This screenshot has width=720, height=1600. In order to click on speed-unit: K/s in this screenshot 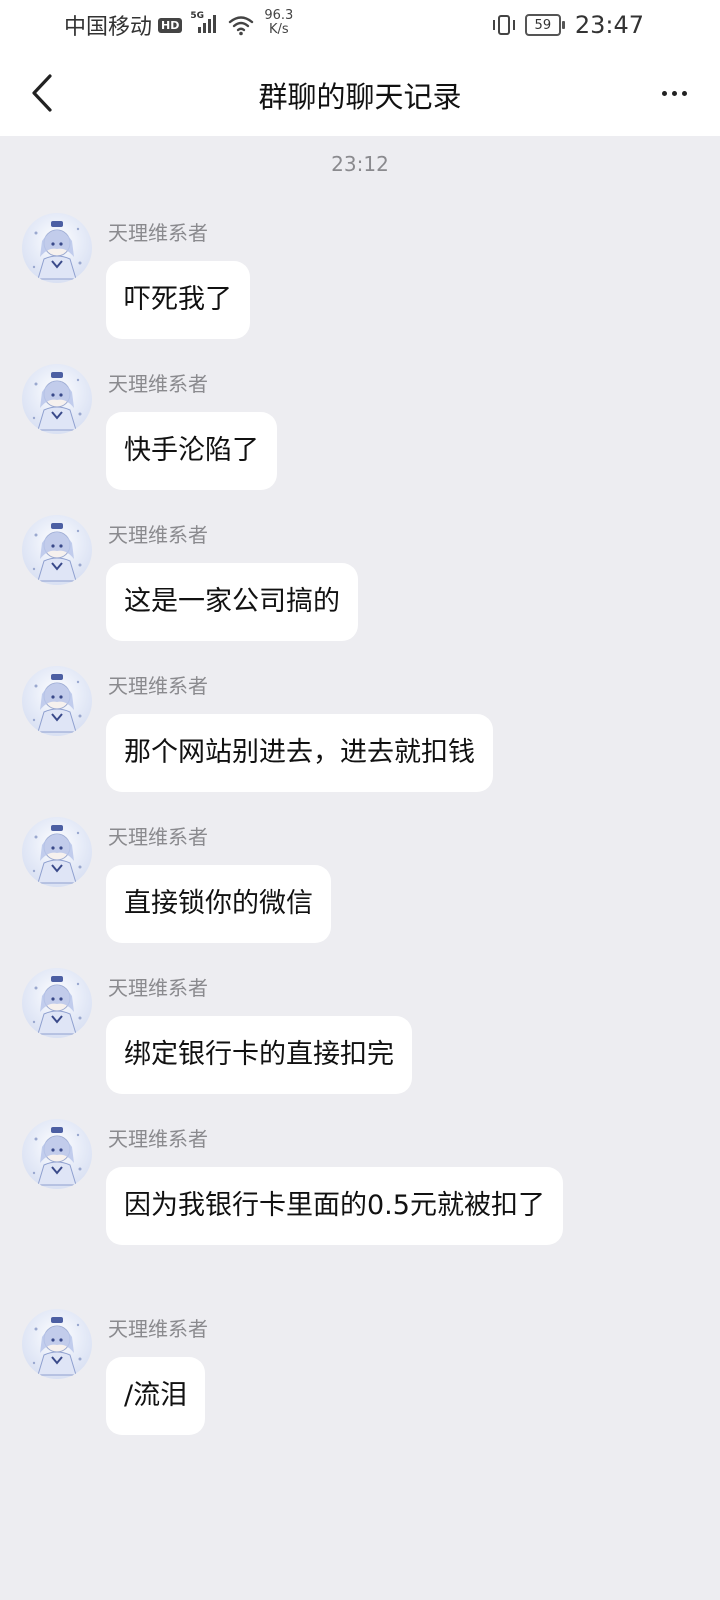, I will do `click(278, 29)`.